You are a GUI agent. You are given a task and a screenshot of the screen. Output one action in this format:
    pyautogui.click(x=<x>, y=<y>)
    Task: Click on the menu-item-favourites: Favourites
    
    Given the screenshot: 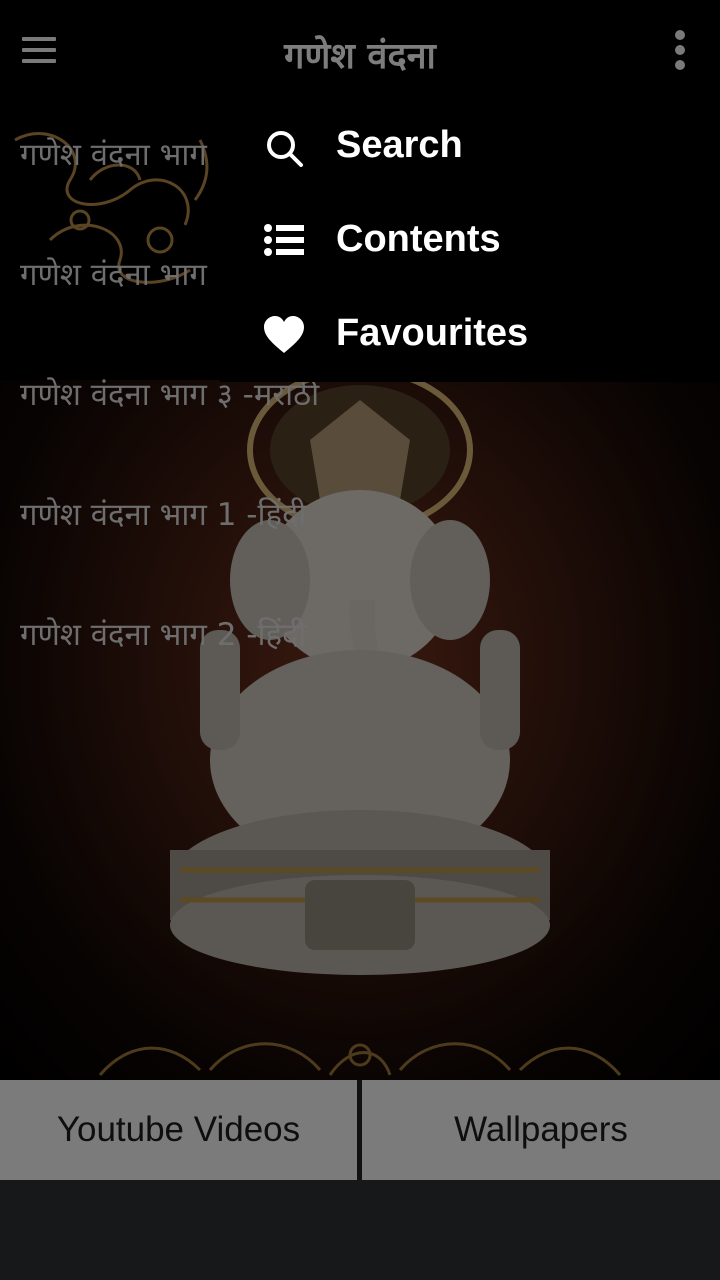 What is the action you would take?
    pyautogui.click(x=470, y=335)
    